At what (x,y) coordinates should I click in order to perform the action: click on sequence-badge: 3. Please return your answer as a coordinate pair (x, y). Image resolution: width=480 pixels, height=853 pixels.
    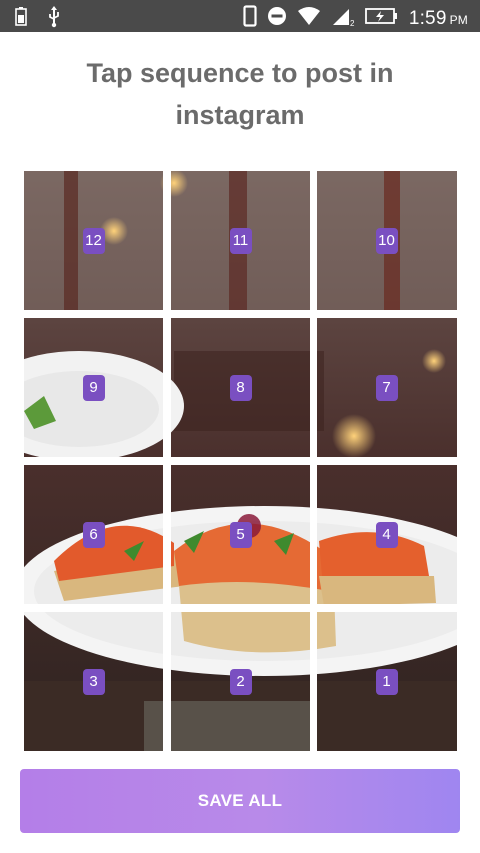
    Looking at the image, I should click on (93, 681).